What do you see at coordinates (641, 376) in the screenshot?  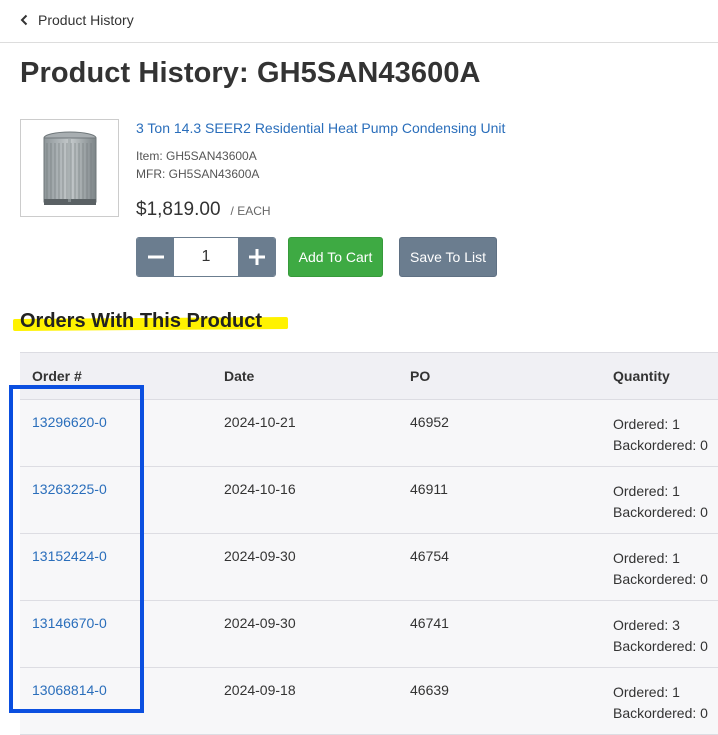 I see `column-header-quantity: Quantity` at bounding box center [641, 376].